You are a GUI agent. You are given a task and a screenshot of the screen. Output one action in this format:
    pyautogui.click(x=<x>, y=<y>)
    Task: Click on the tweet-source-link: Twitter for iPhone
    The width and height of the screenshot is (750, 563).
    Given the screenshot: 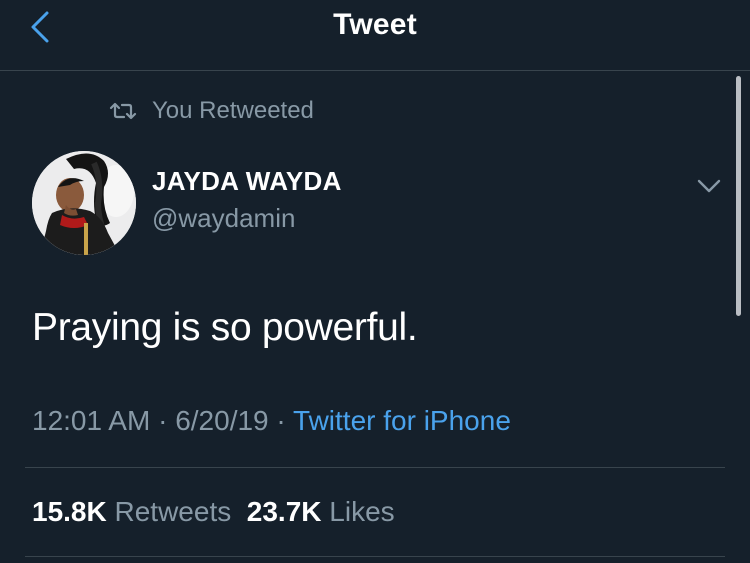 What is the action you would take?
    pyautogui.click(x=402, y=420)
    